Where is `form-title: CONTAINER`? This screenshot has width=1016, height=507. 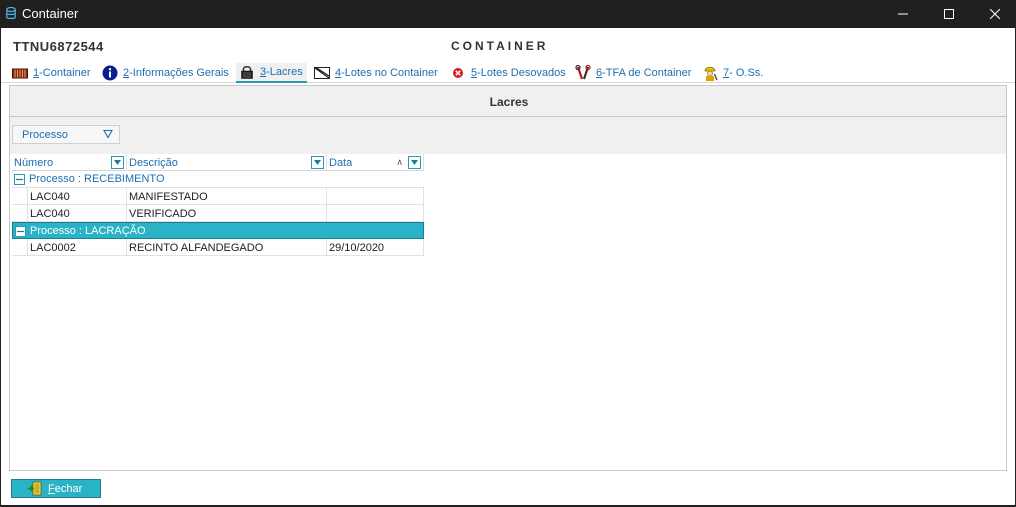
form-title: CONTAINER is located at coordinates (500, 46).